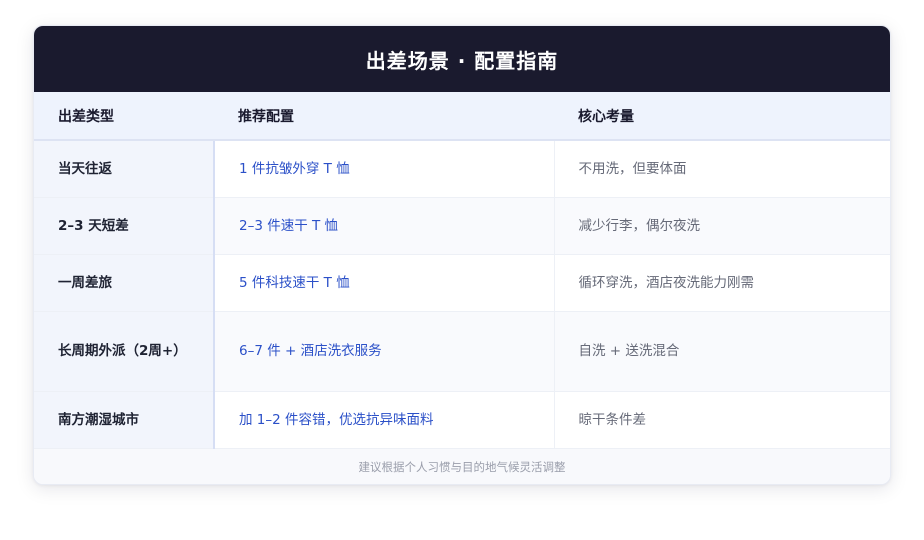  I want to click on recommendation-cell: 2–3 件速干 T 恤, so click(384, 226).